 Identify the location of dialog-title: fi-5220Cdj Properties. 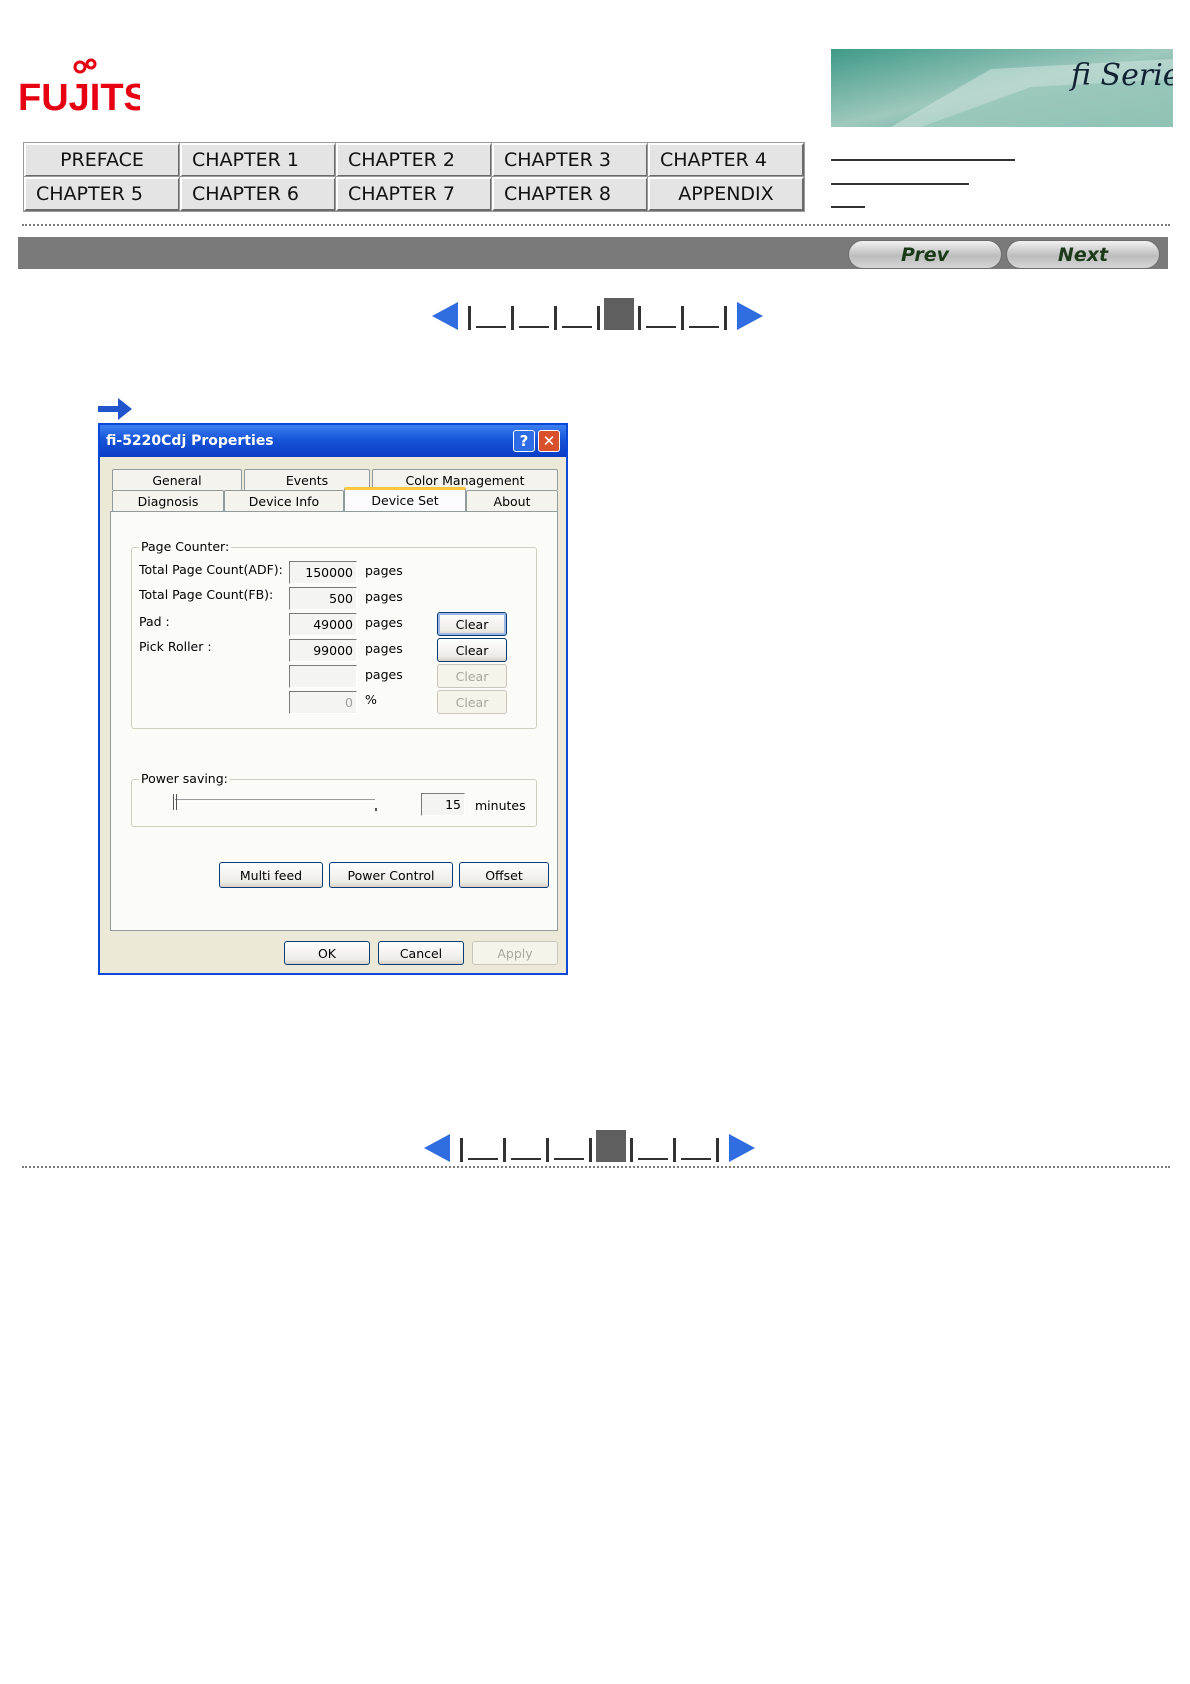
(333, 441).